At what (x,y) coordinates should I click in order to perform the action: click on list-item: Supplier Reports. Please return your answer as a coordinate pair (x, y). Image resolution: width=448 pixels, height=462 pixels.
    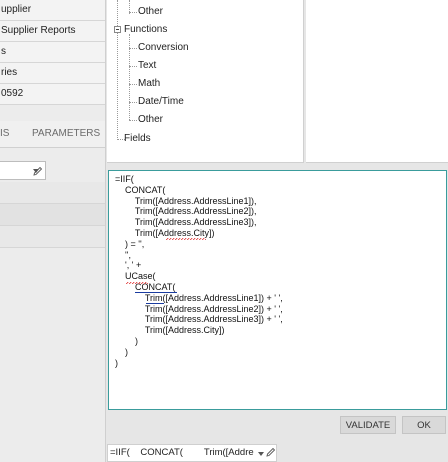
    Looking at the image, I should click on (52, 31).